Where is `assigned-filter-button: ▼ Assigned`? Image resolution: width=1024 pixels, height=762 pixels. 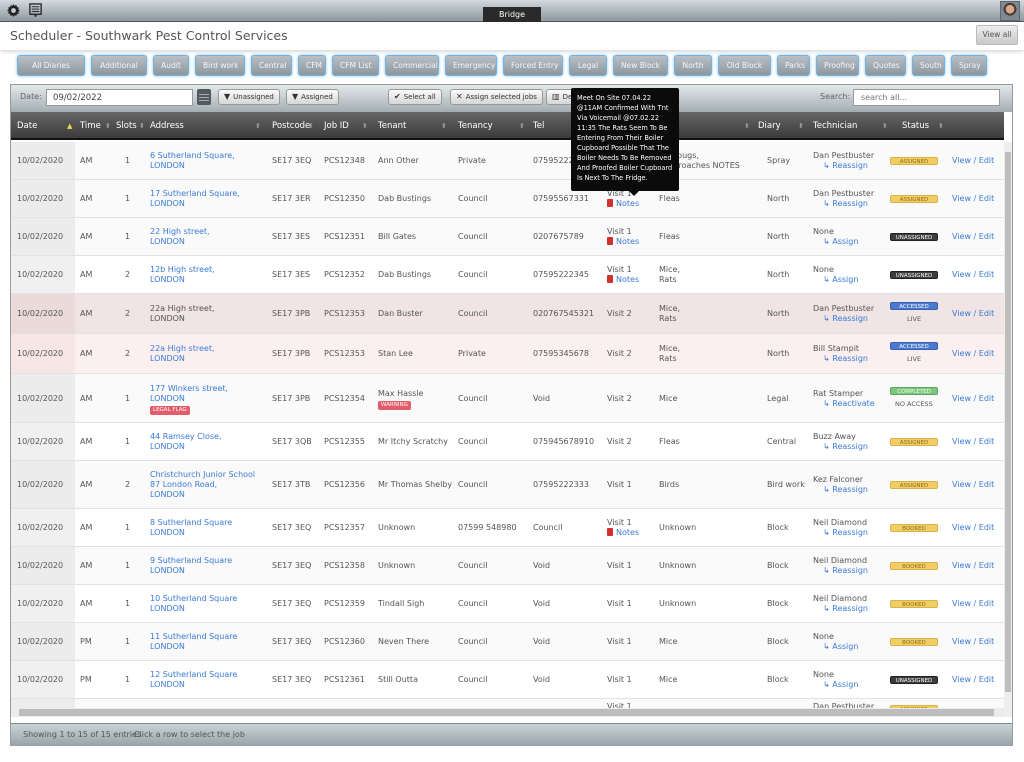
assigned-filter-button: ▼ Assigned is located at coordinates (312, 97).